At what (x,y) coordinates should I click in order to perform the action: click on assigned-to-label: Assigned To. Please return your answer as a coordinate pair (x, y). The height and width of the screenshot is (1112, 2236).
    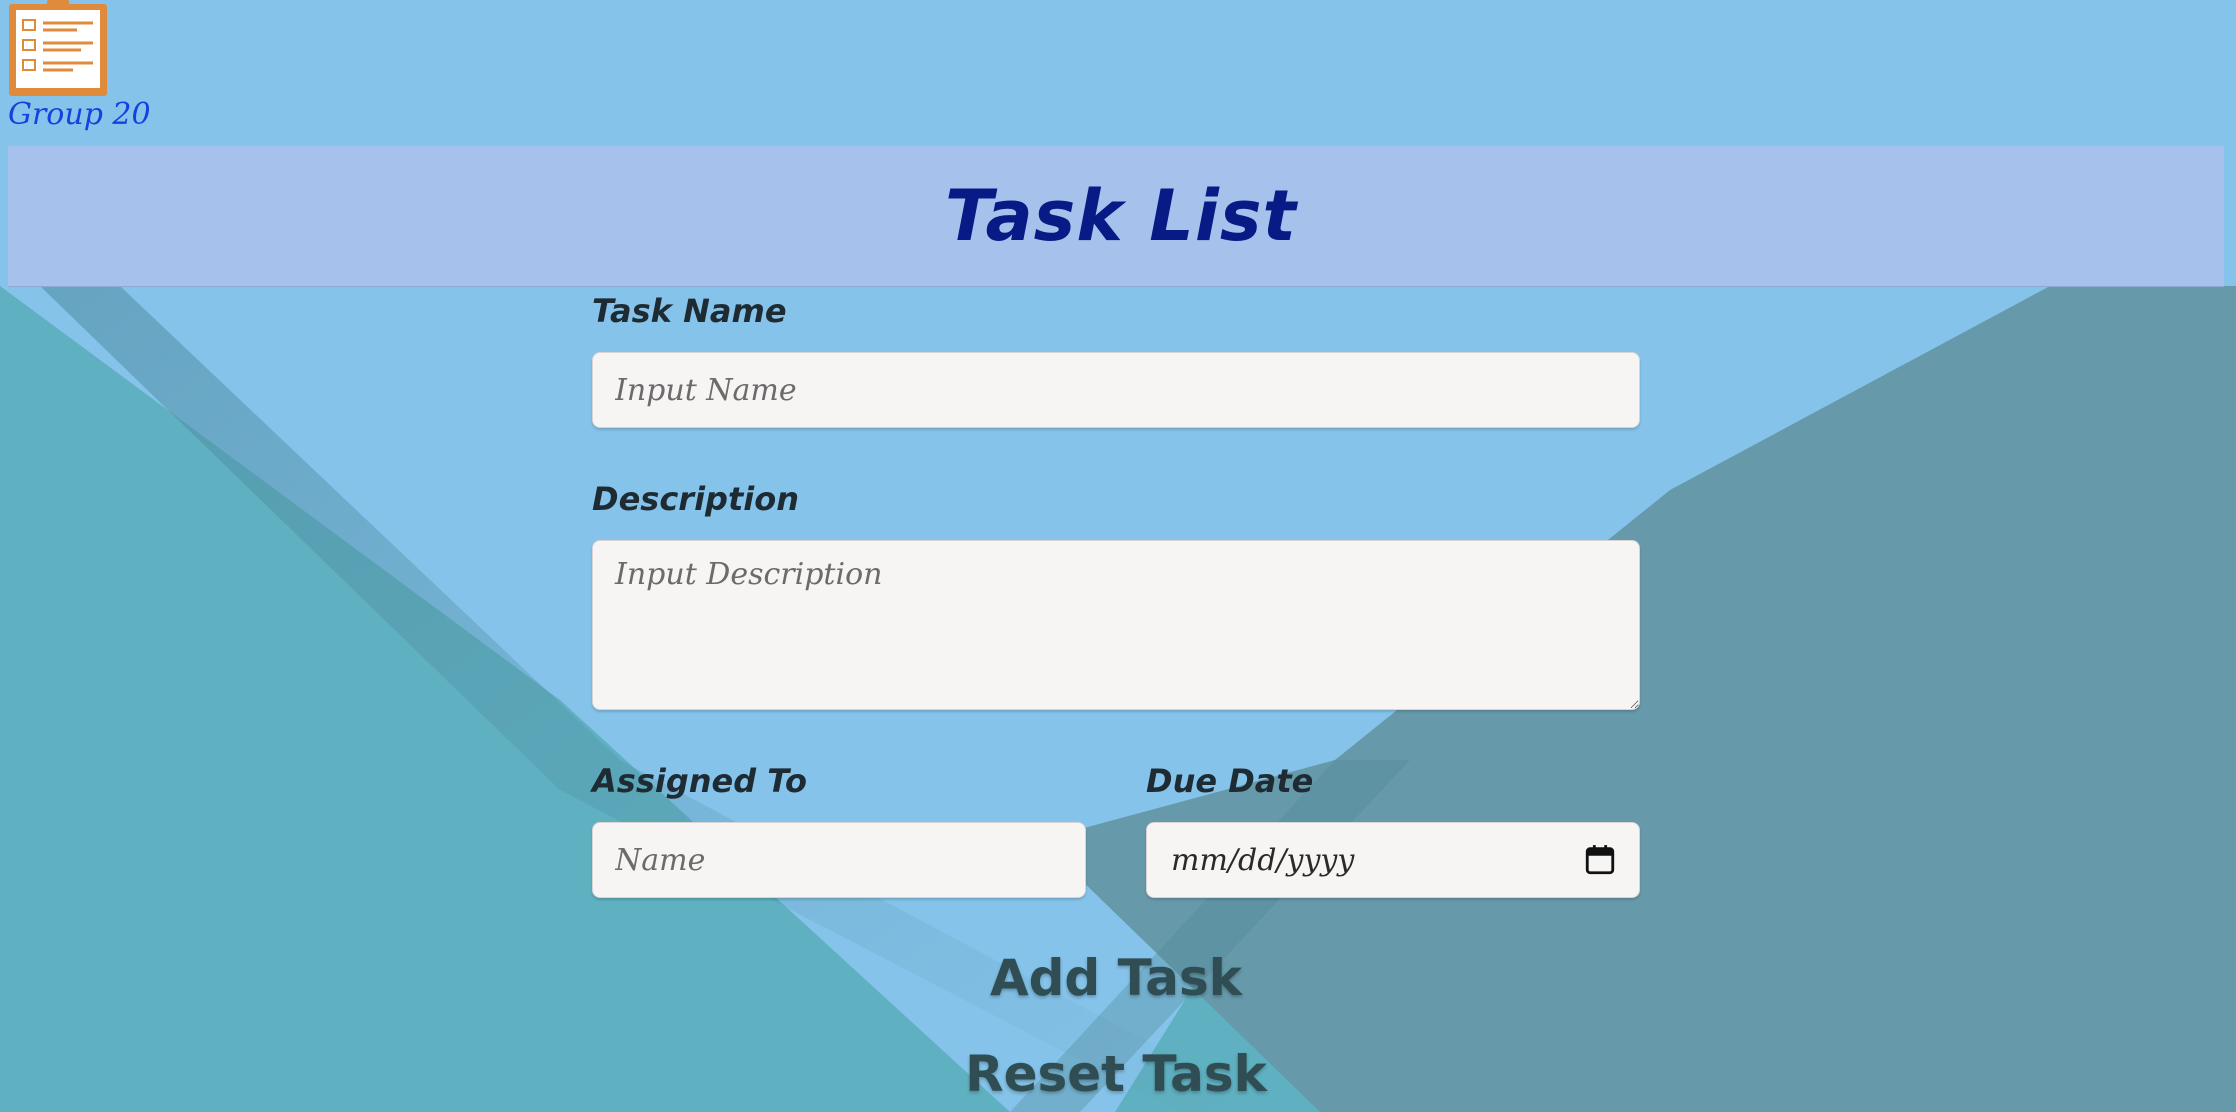
    Looking at the image, I should click on (699, 781).